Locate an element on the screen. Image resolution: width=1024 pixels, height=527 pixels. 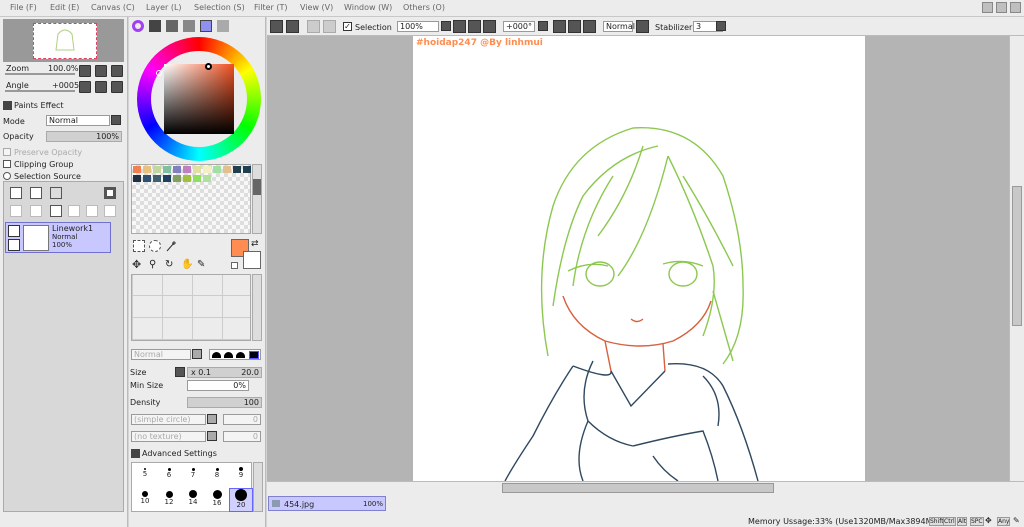
horizontal-scrollbar is located at coordinates (645, 487).